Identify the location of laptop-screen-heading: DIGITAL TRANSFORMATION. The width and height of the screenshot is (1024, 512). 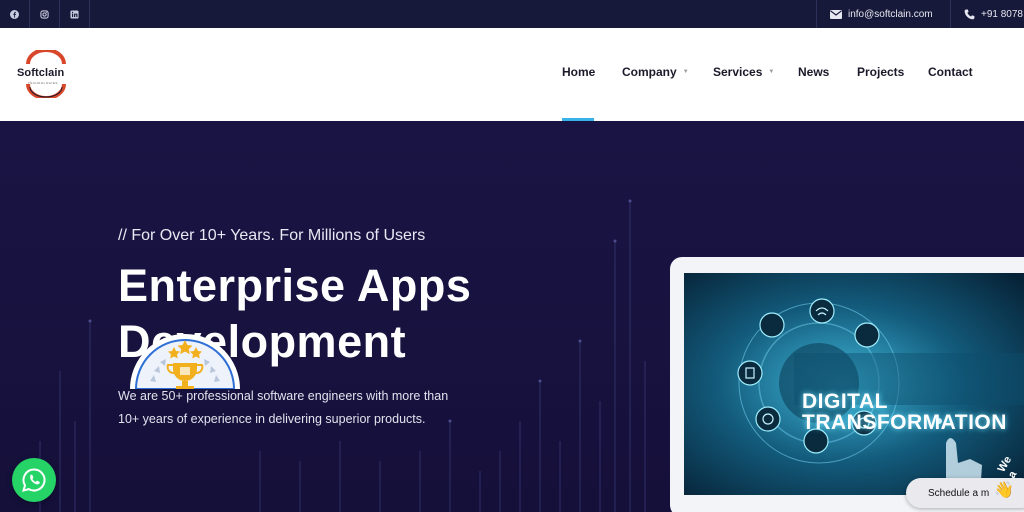
(904, 412).